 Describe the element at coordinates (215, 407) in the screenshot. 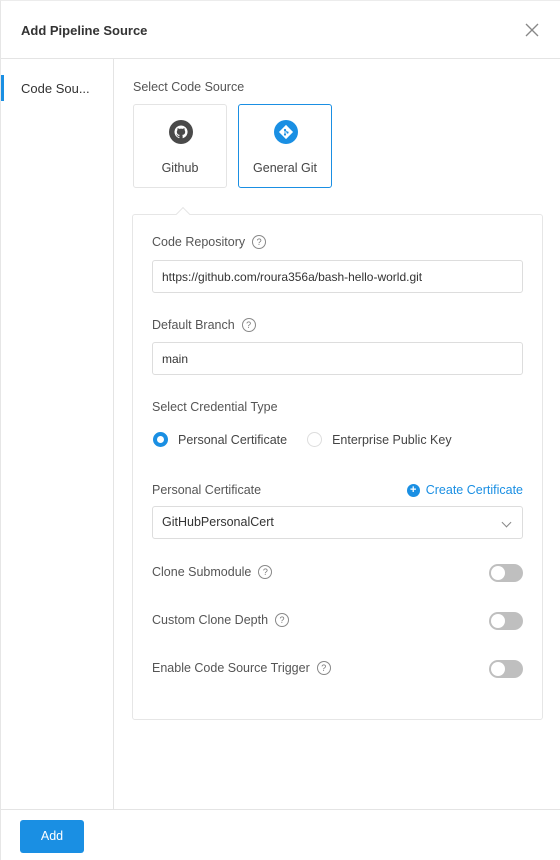

I see `credential-type-label: Select Credential Type` at that location.